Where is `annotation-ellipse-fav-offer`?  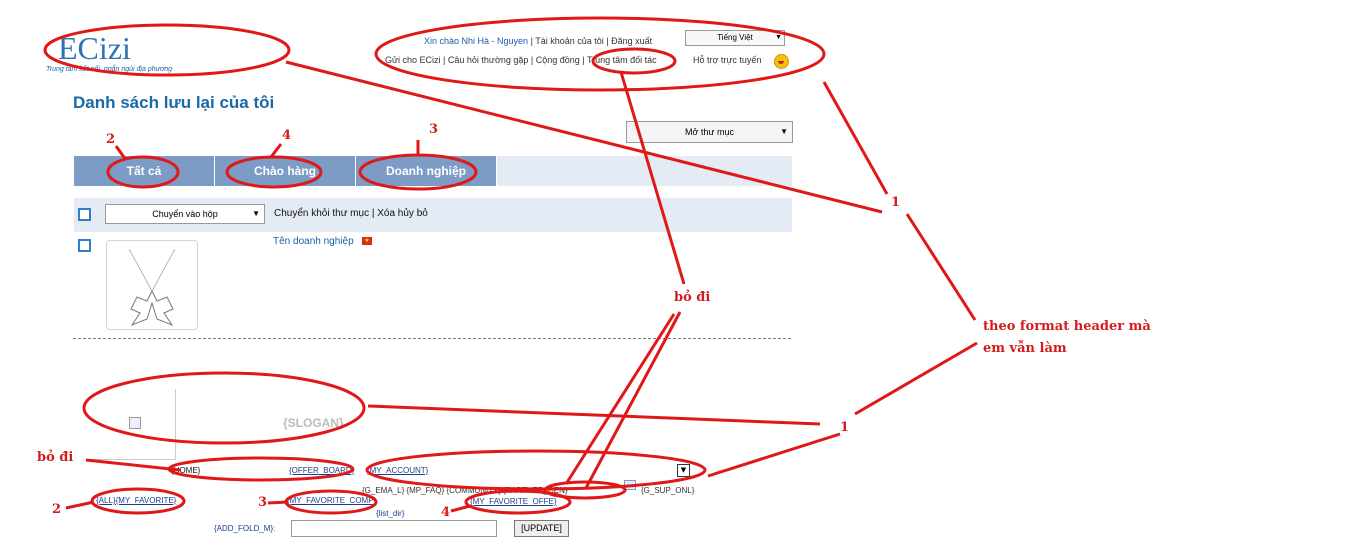 annotation-ellipse-fav-offer is located at coordinates (518, 502).